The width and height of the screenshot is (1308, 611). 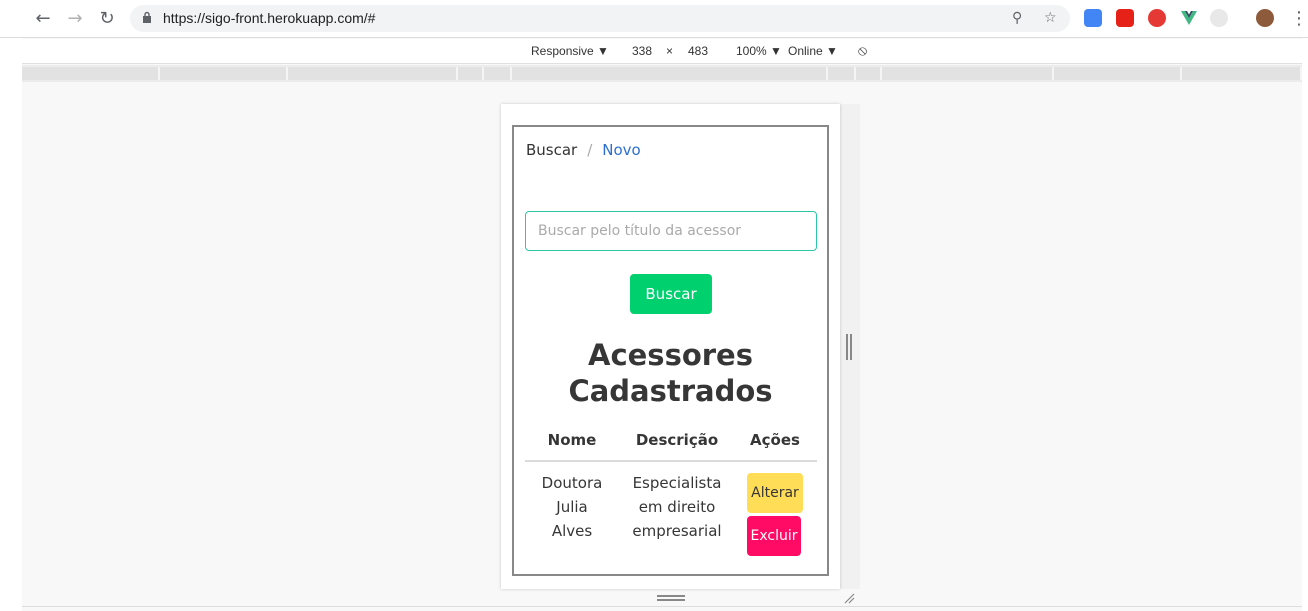 What do you see at coordinates (551, 150) in the screenshot?
I see `breadcrumb-buscar: Buscar` at bounding box center [551, 150].